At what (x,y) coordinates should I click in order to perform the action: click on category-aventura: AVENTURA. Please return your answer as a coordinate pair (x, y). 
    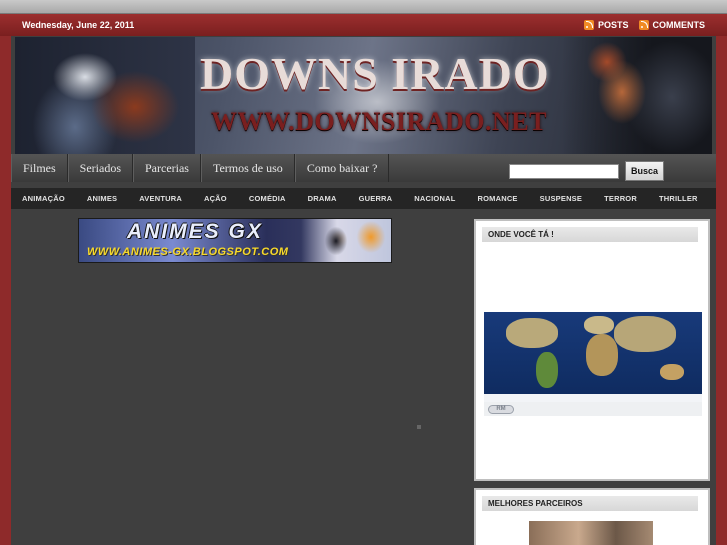
    Looking at the image, I should click on (160, 198).